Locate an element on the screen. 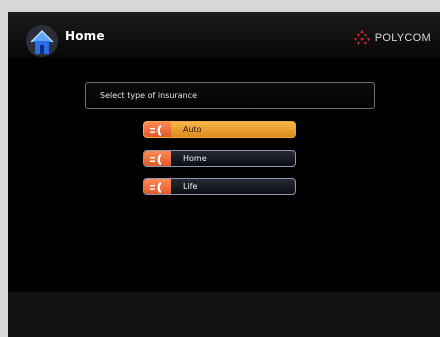 This screenshot has width=440, height=337. option-label: Home is located at coordinates (195, 158).